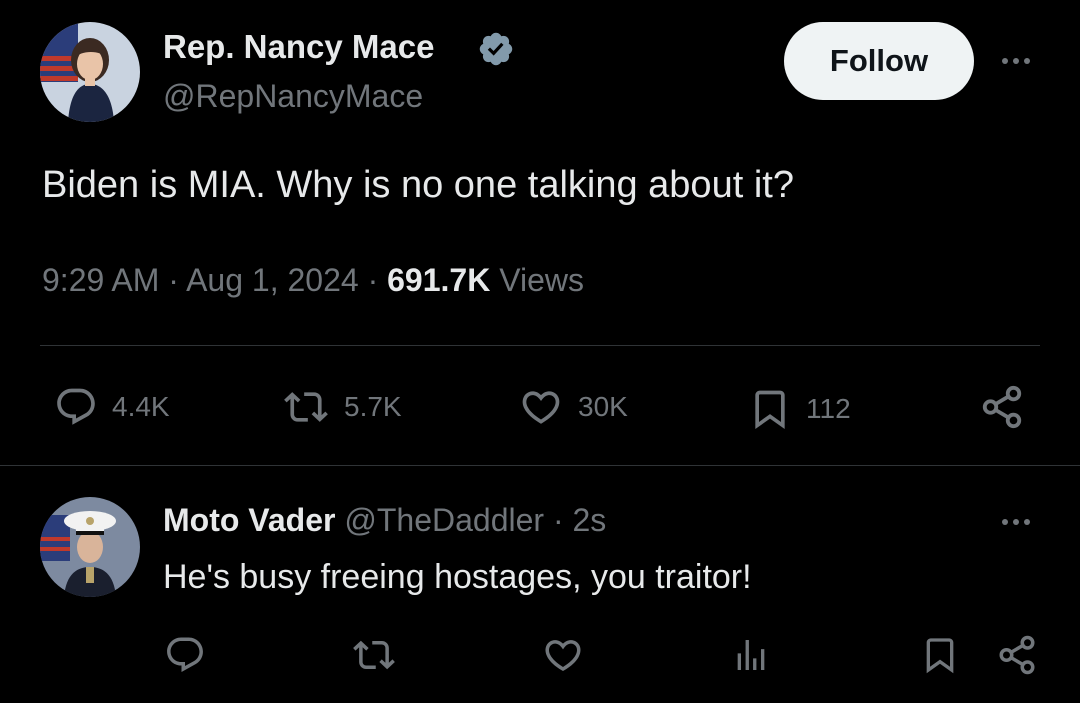 This screenshot has height=703, width=1080. Describe the element at coordinates (1017, 655) in the screenshot. I see `reply-share-icon` at that location.